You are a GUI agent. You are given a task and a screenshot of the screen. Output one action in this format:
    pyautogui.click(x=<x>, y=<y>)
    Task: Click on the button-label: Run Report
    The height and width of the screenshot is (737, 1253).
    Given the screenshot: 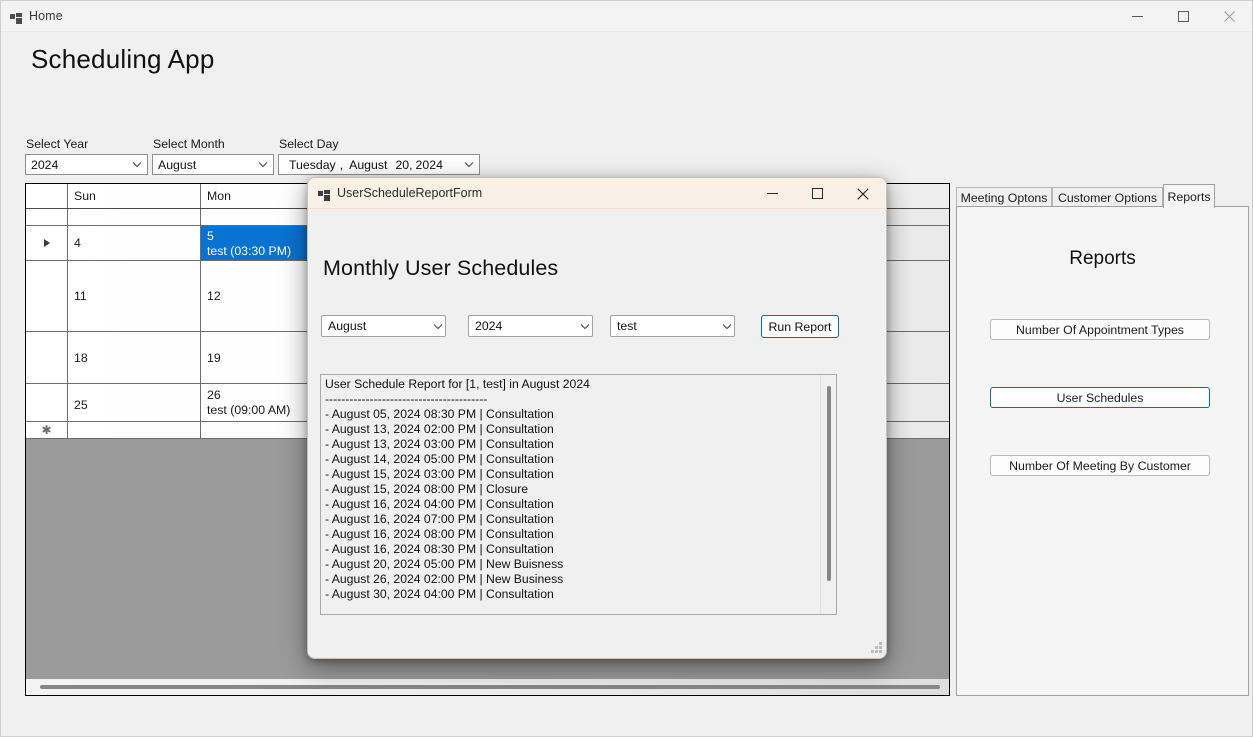 What is the action you would take?
    pyautogui.click(x=800, y=326)
    